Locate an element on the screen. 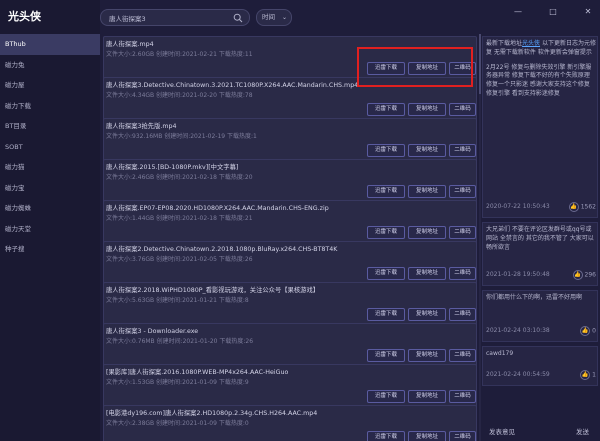  top-bar: 时间 ⌄ is located at coordinates (290, 17).